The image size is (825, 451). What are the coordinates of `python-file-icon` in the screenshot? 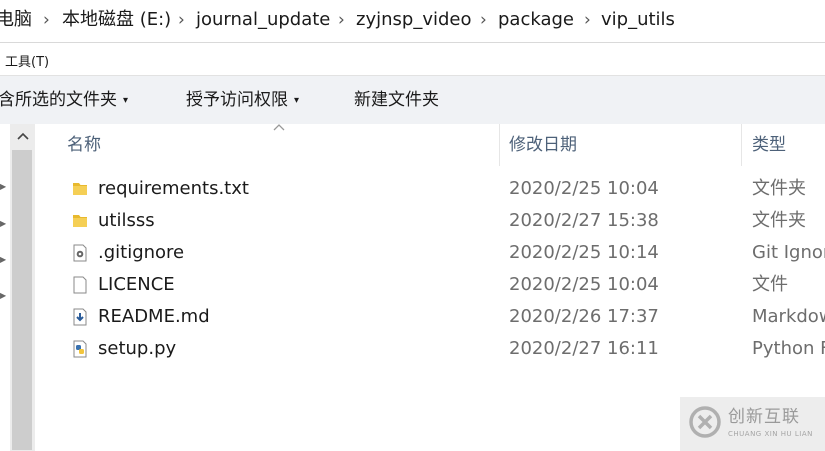 It's located at (80, 349).